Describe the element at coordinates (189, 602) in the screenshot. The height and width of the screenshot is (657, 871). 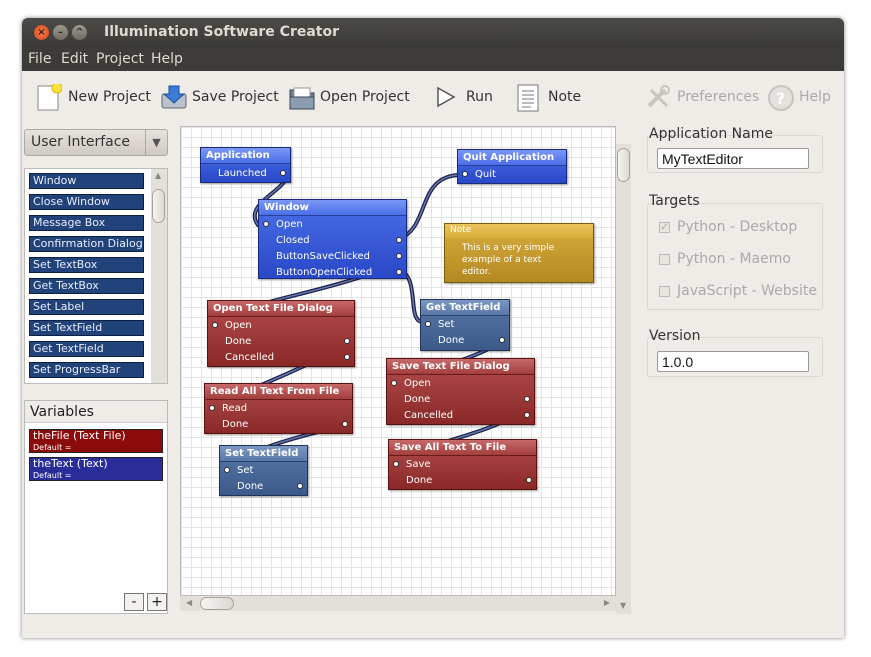
I see `scroll-left-icon: ◀` at that location.